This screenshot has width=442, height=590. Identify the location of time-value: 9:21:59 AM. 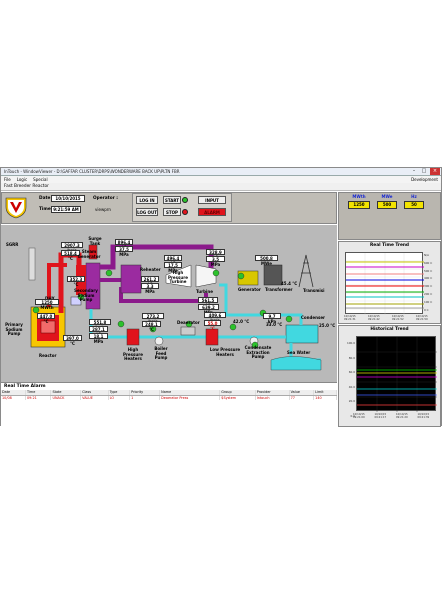
(66, 209).